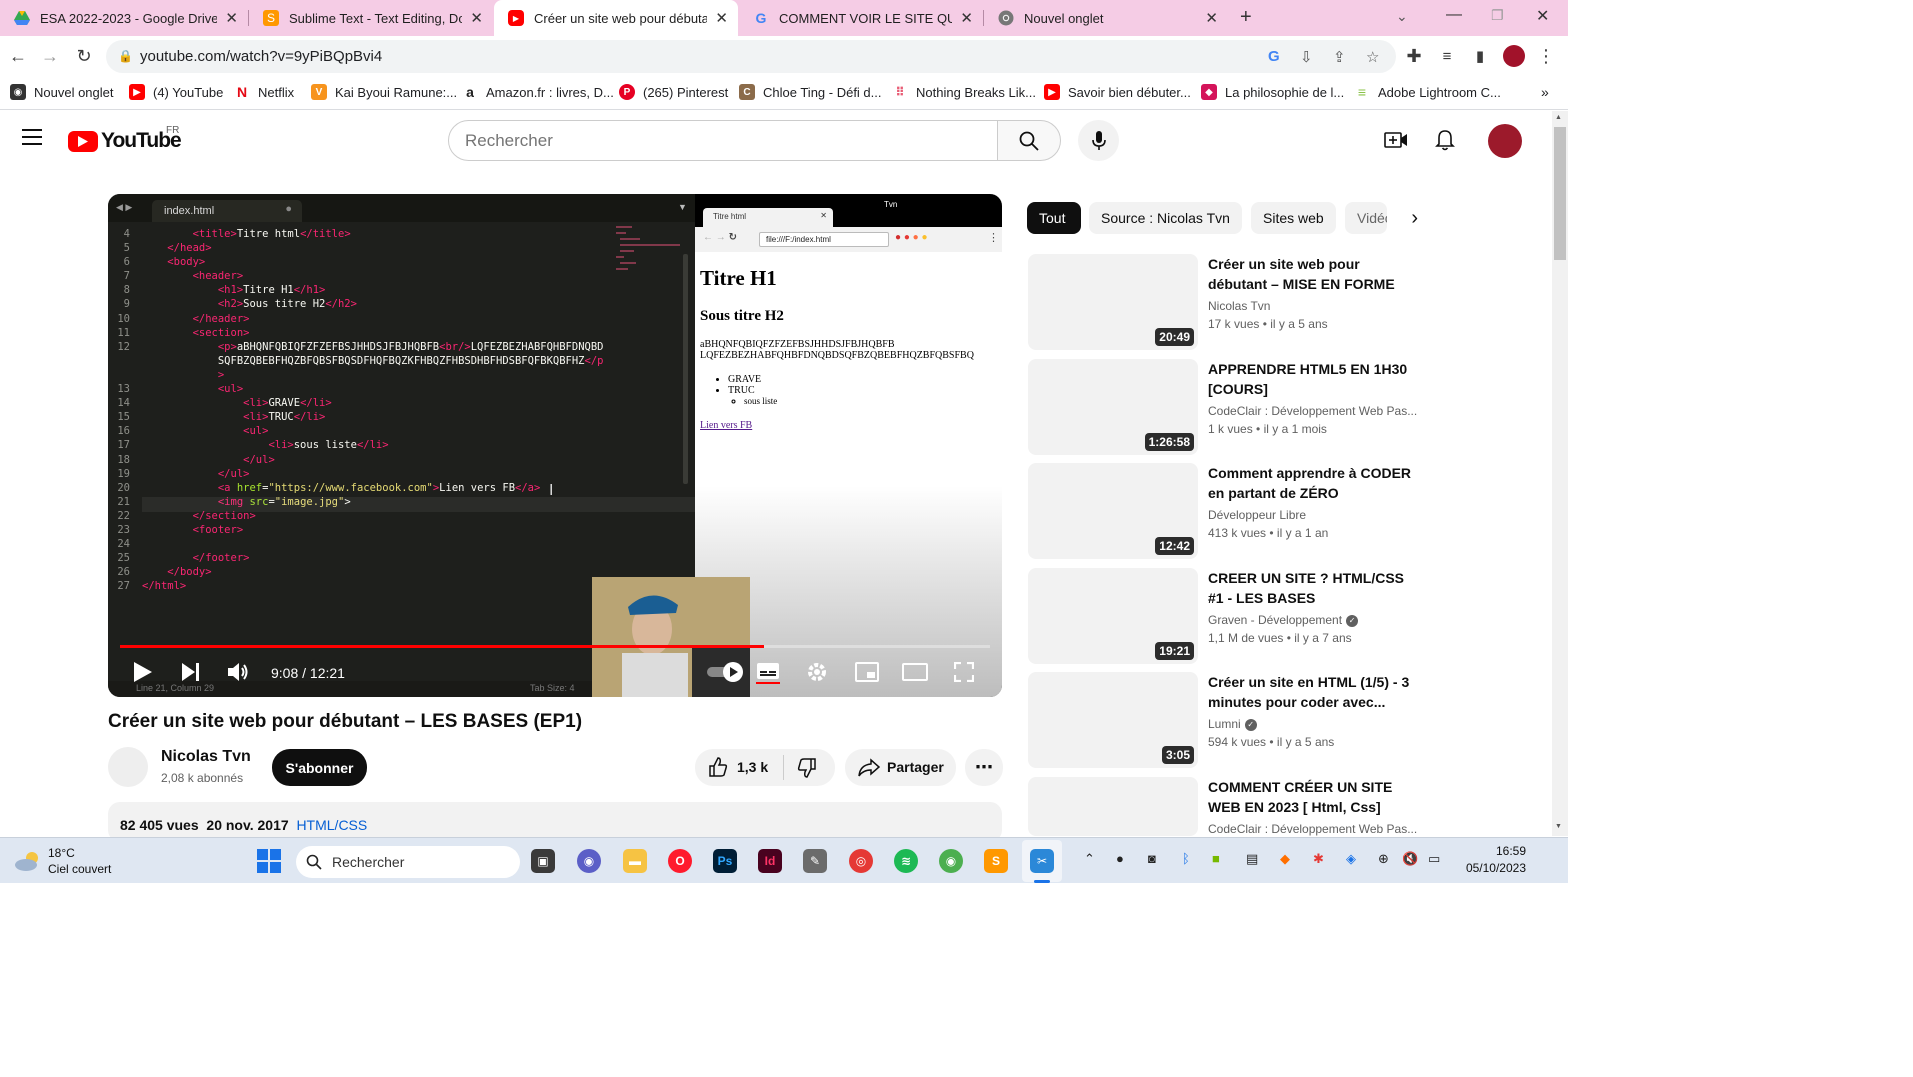 Image resolution: width=1913 pixels, height=1077 pixels. Describe the element at coordinates (807, 769) in the screenshot. I see `dislike-button` at that location.